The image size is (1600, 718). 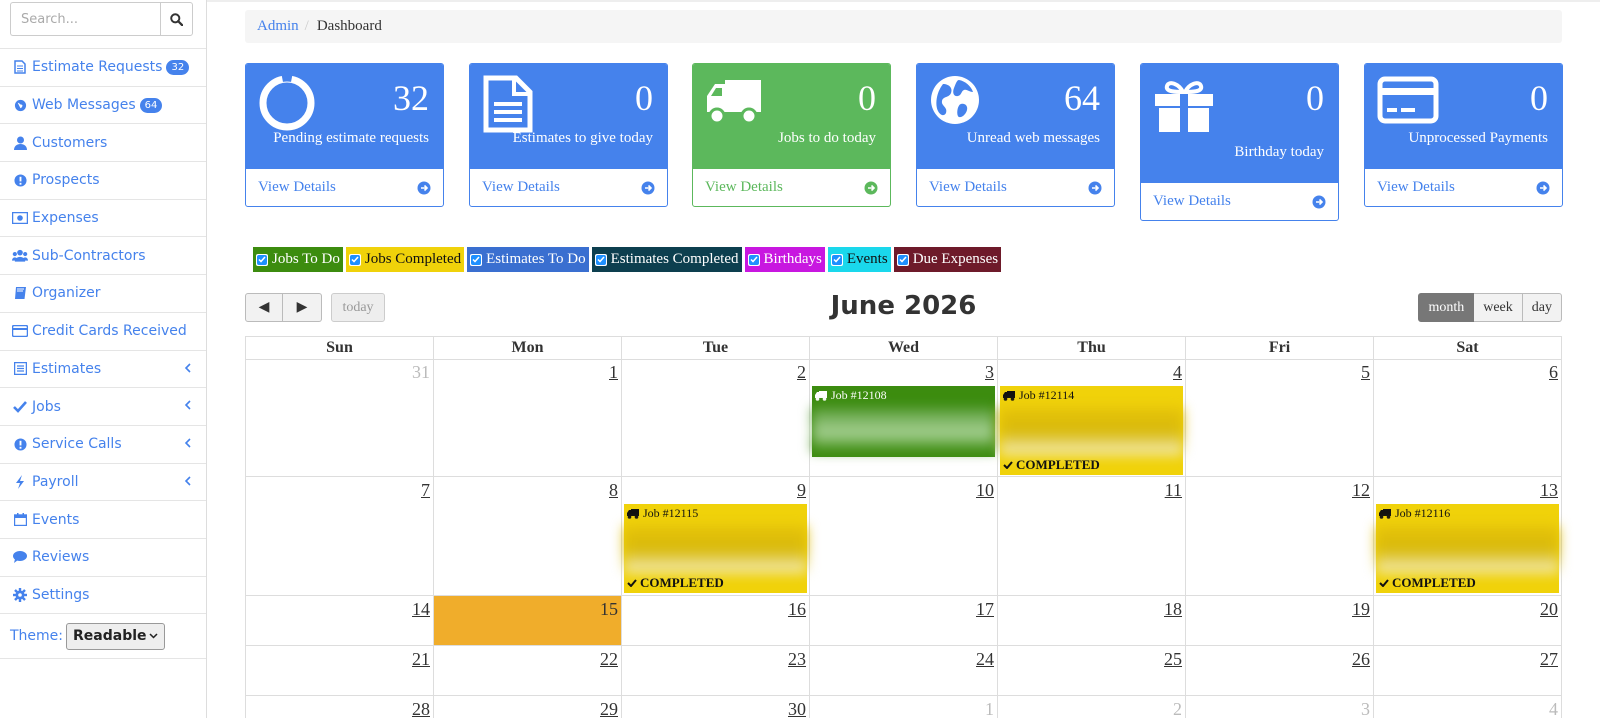 I want to click on next-button: ▶, so click(x=302, y=307).